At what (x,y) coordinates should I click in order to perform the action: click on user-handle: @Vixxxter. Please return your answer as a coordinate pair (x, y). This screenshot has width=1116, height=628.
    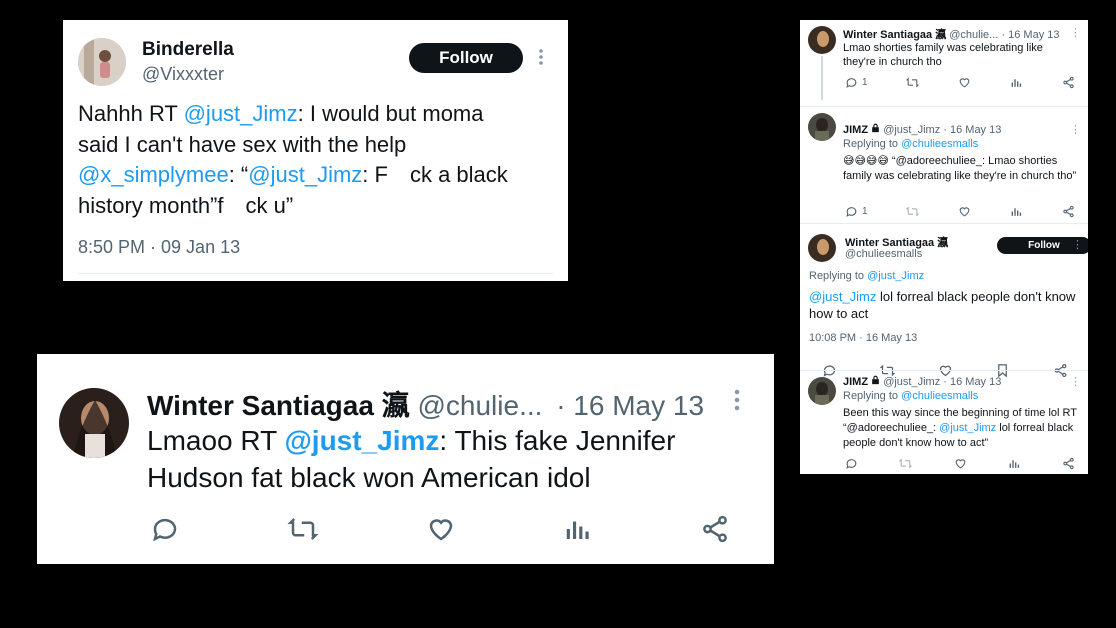
    Looking at the image, I should click on (183, 74).